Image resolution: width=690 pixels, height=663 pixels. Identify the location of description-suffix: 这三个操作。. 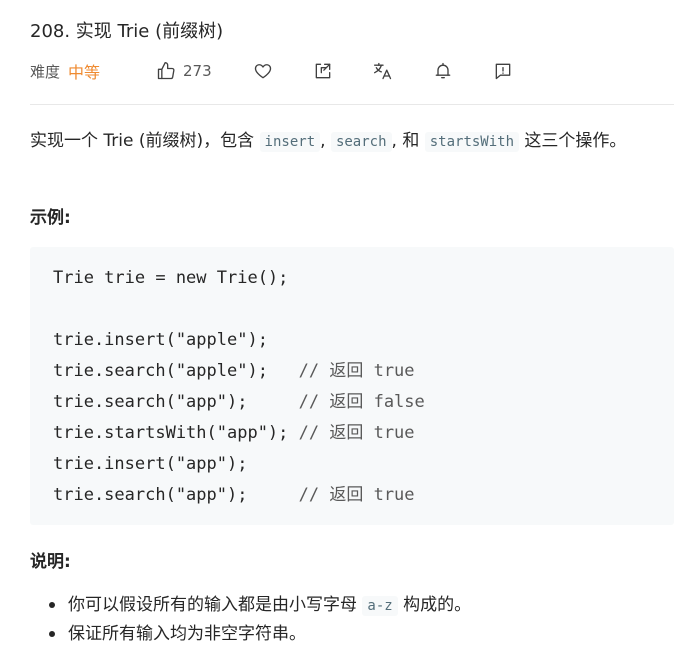
(573, 141).